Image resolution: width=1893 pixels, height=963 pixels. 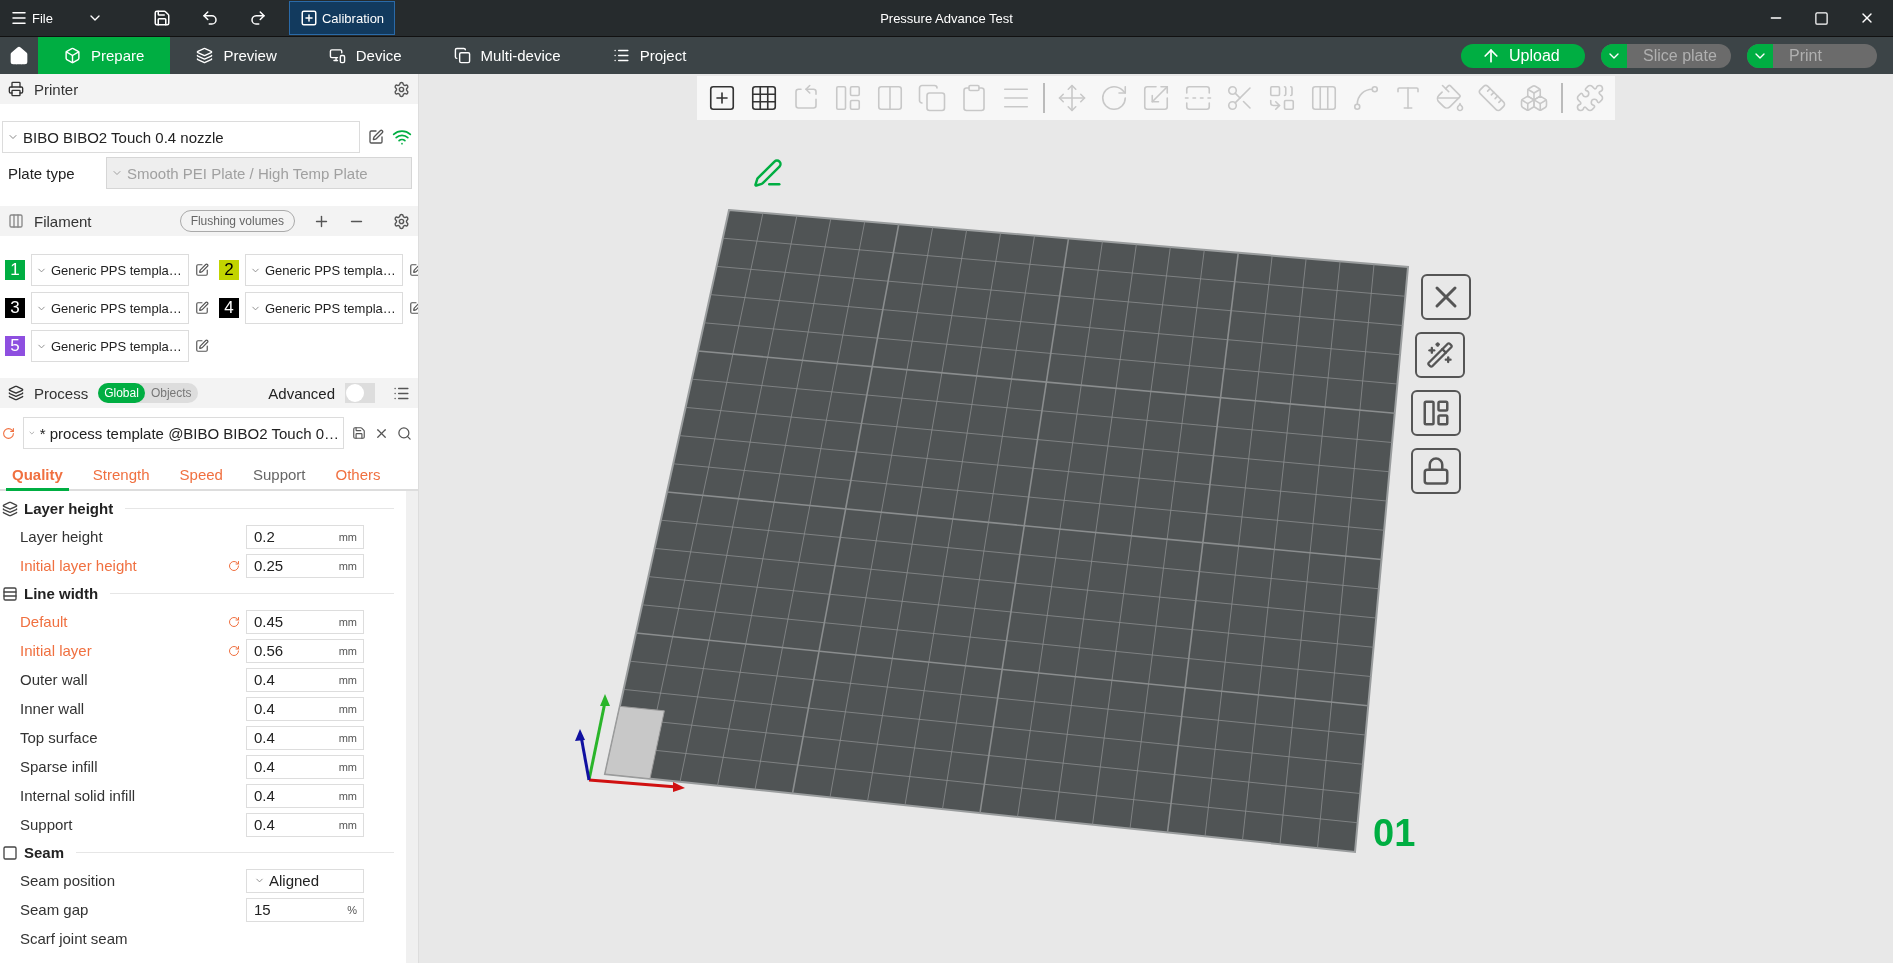 What do you see at coordinates (305, 880) in the screenshot?
I see `dropdown-field: Aligned` at bounding box center [305, 880].